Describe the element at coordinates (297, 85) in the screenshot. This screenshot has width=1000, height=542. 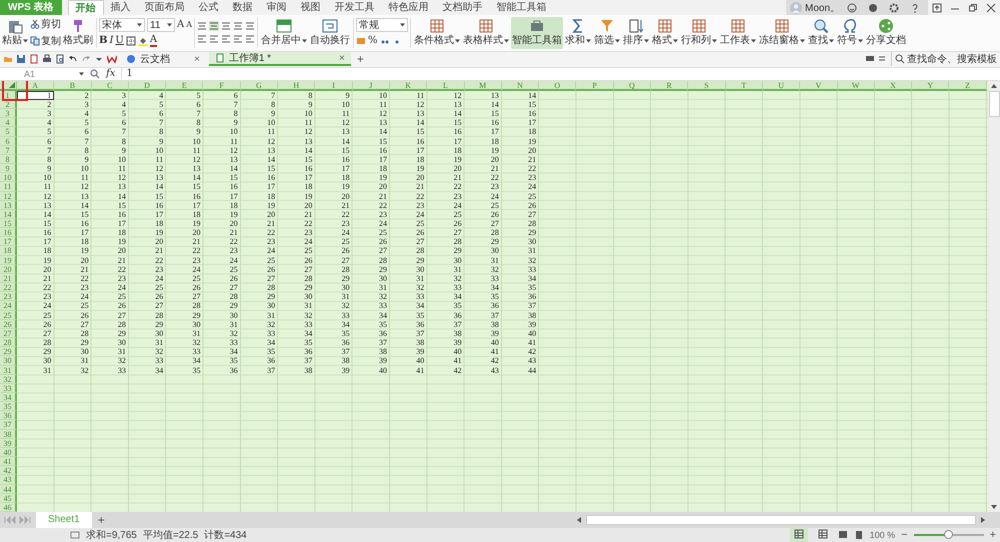
I see `column-header: H` at that location.